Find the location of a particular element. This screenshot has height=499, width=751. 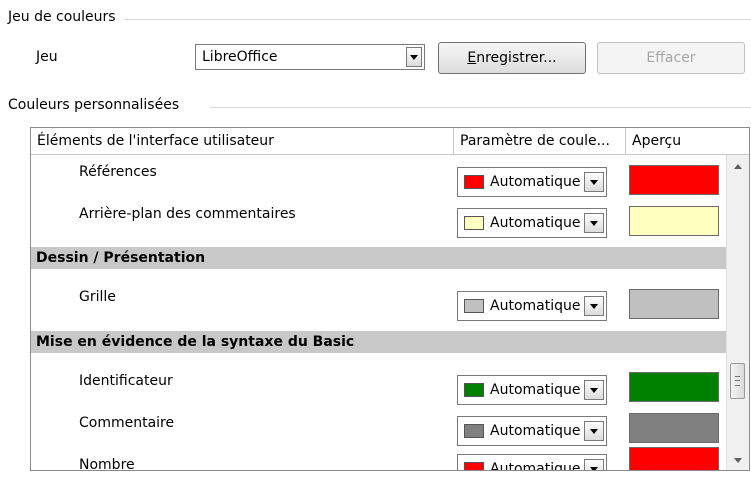

group-header-basic-syntax: Mise en évidence de la syntaxe du Basic is located at coordinates (378, 342).